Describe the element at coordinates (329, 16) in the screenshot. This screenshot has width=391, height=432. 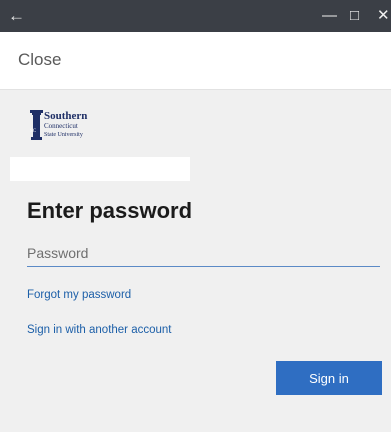
I see `minimize-icon: —` at that location.